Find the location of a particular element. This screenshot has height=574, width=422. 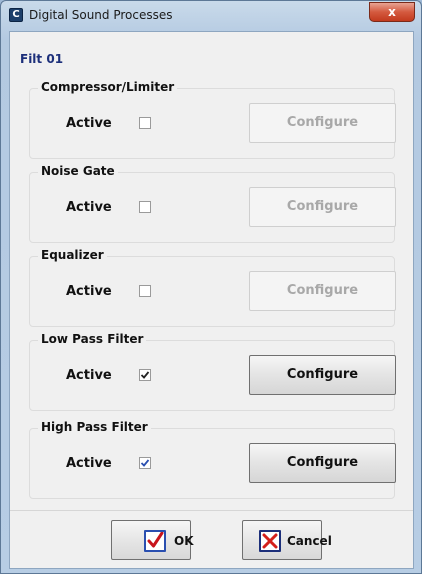

close-button: x is located at coordinates (392, 12).